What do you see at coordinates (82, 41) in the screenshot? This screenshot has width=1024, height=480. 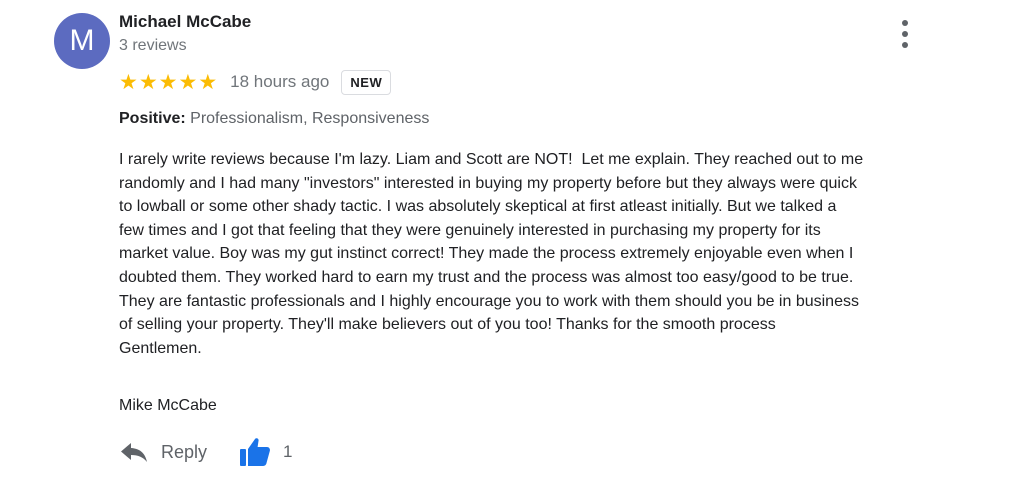 I see `avatar: M` at bounding box center [82, 41].